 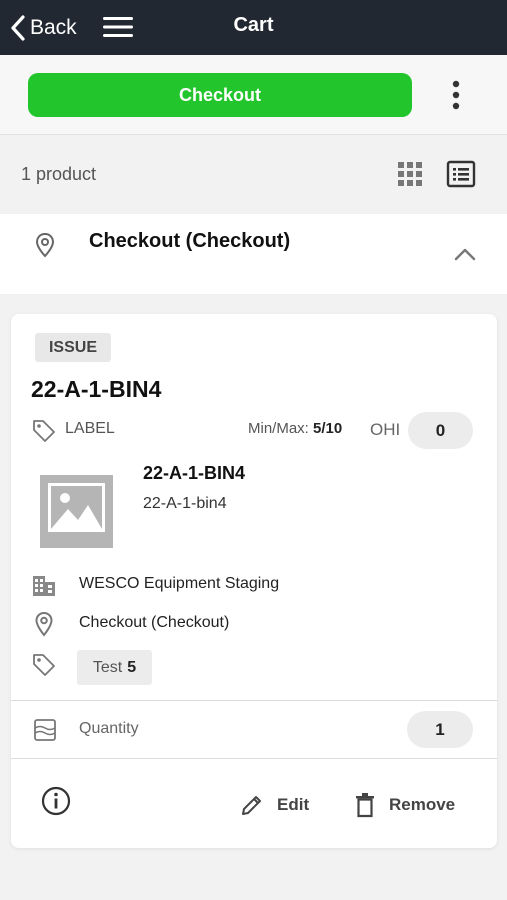 I want to click on chevron-up-icon, so click(x=465, y=254).